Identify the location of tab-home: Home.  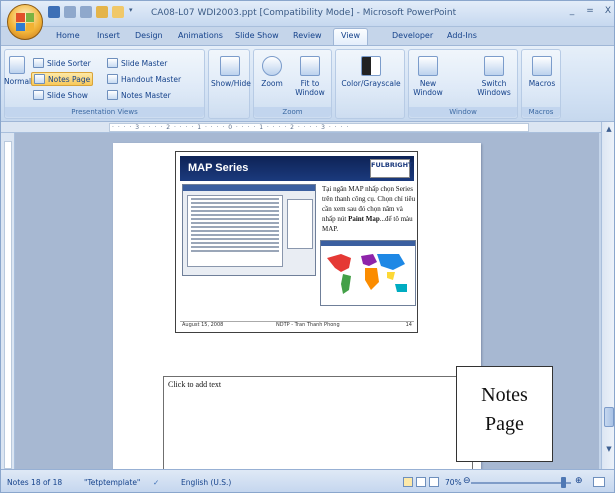
(68, 35).